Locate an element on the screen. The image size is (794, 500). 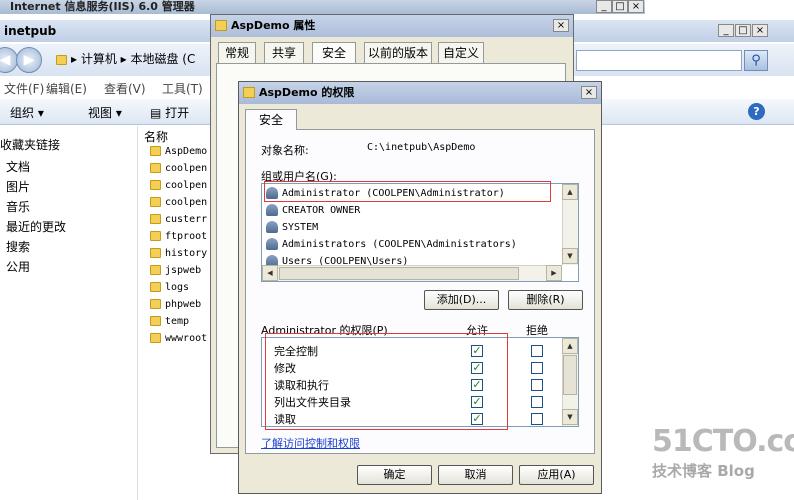
nav-item-documents: 文档 is located at coordinates (18, 166).